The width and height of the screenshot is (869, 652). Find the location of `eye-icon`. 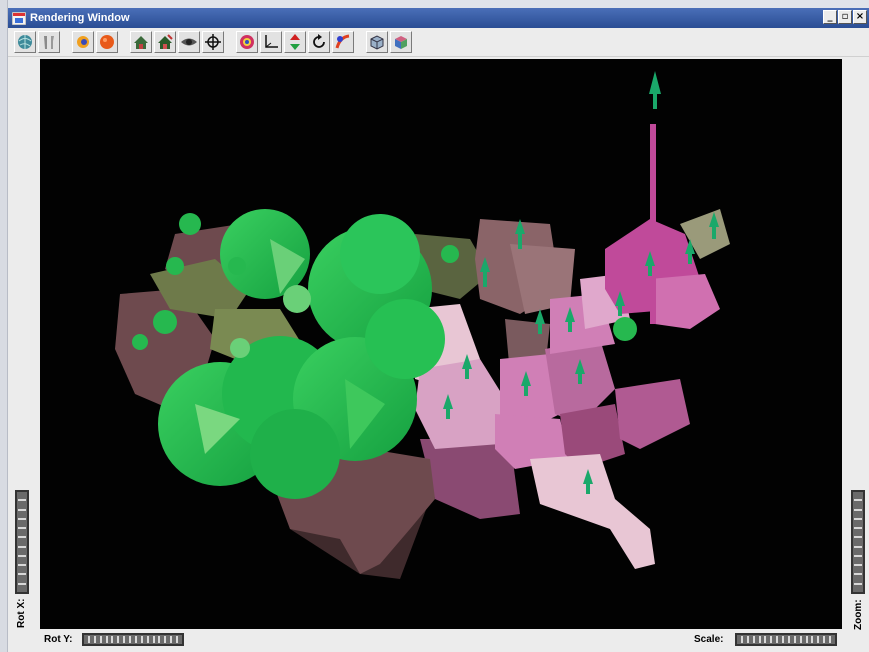

eye-icon is located at coordinates (189, 42).